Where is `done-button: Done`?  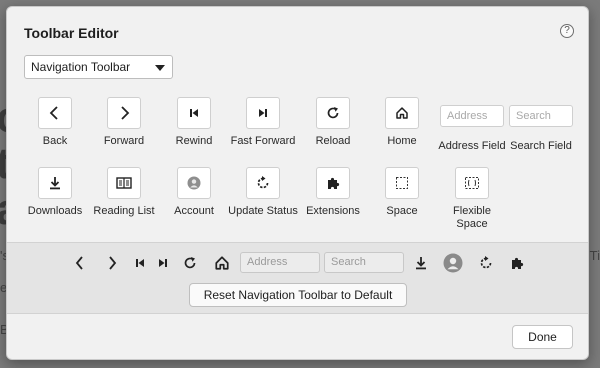 done-button: Done is located at coordinates (542, 337).